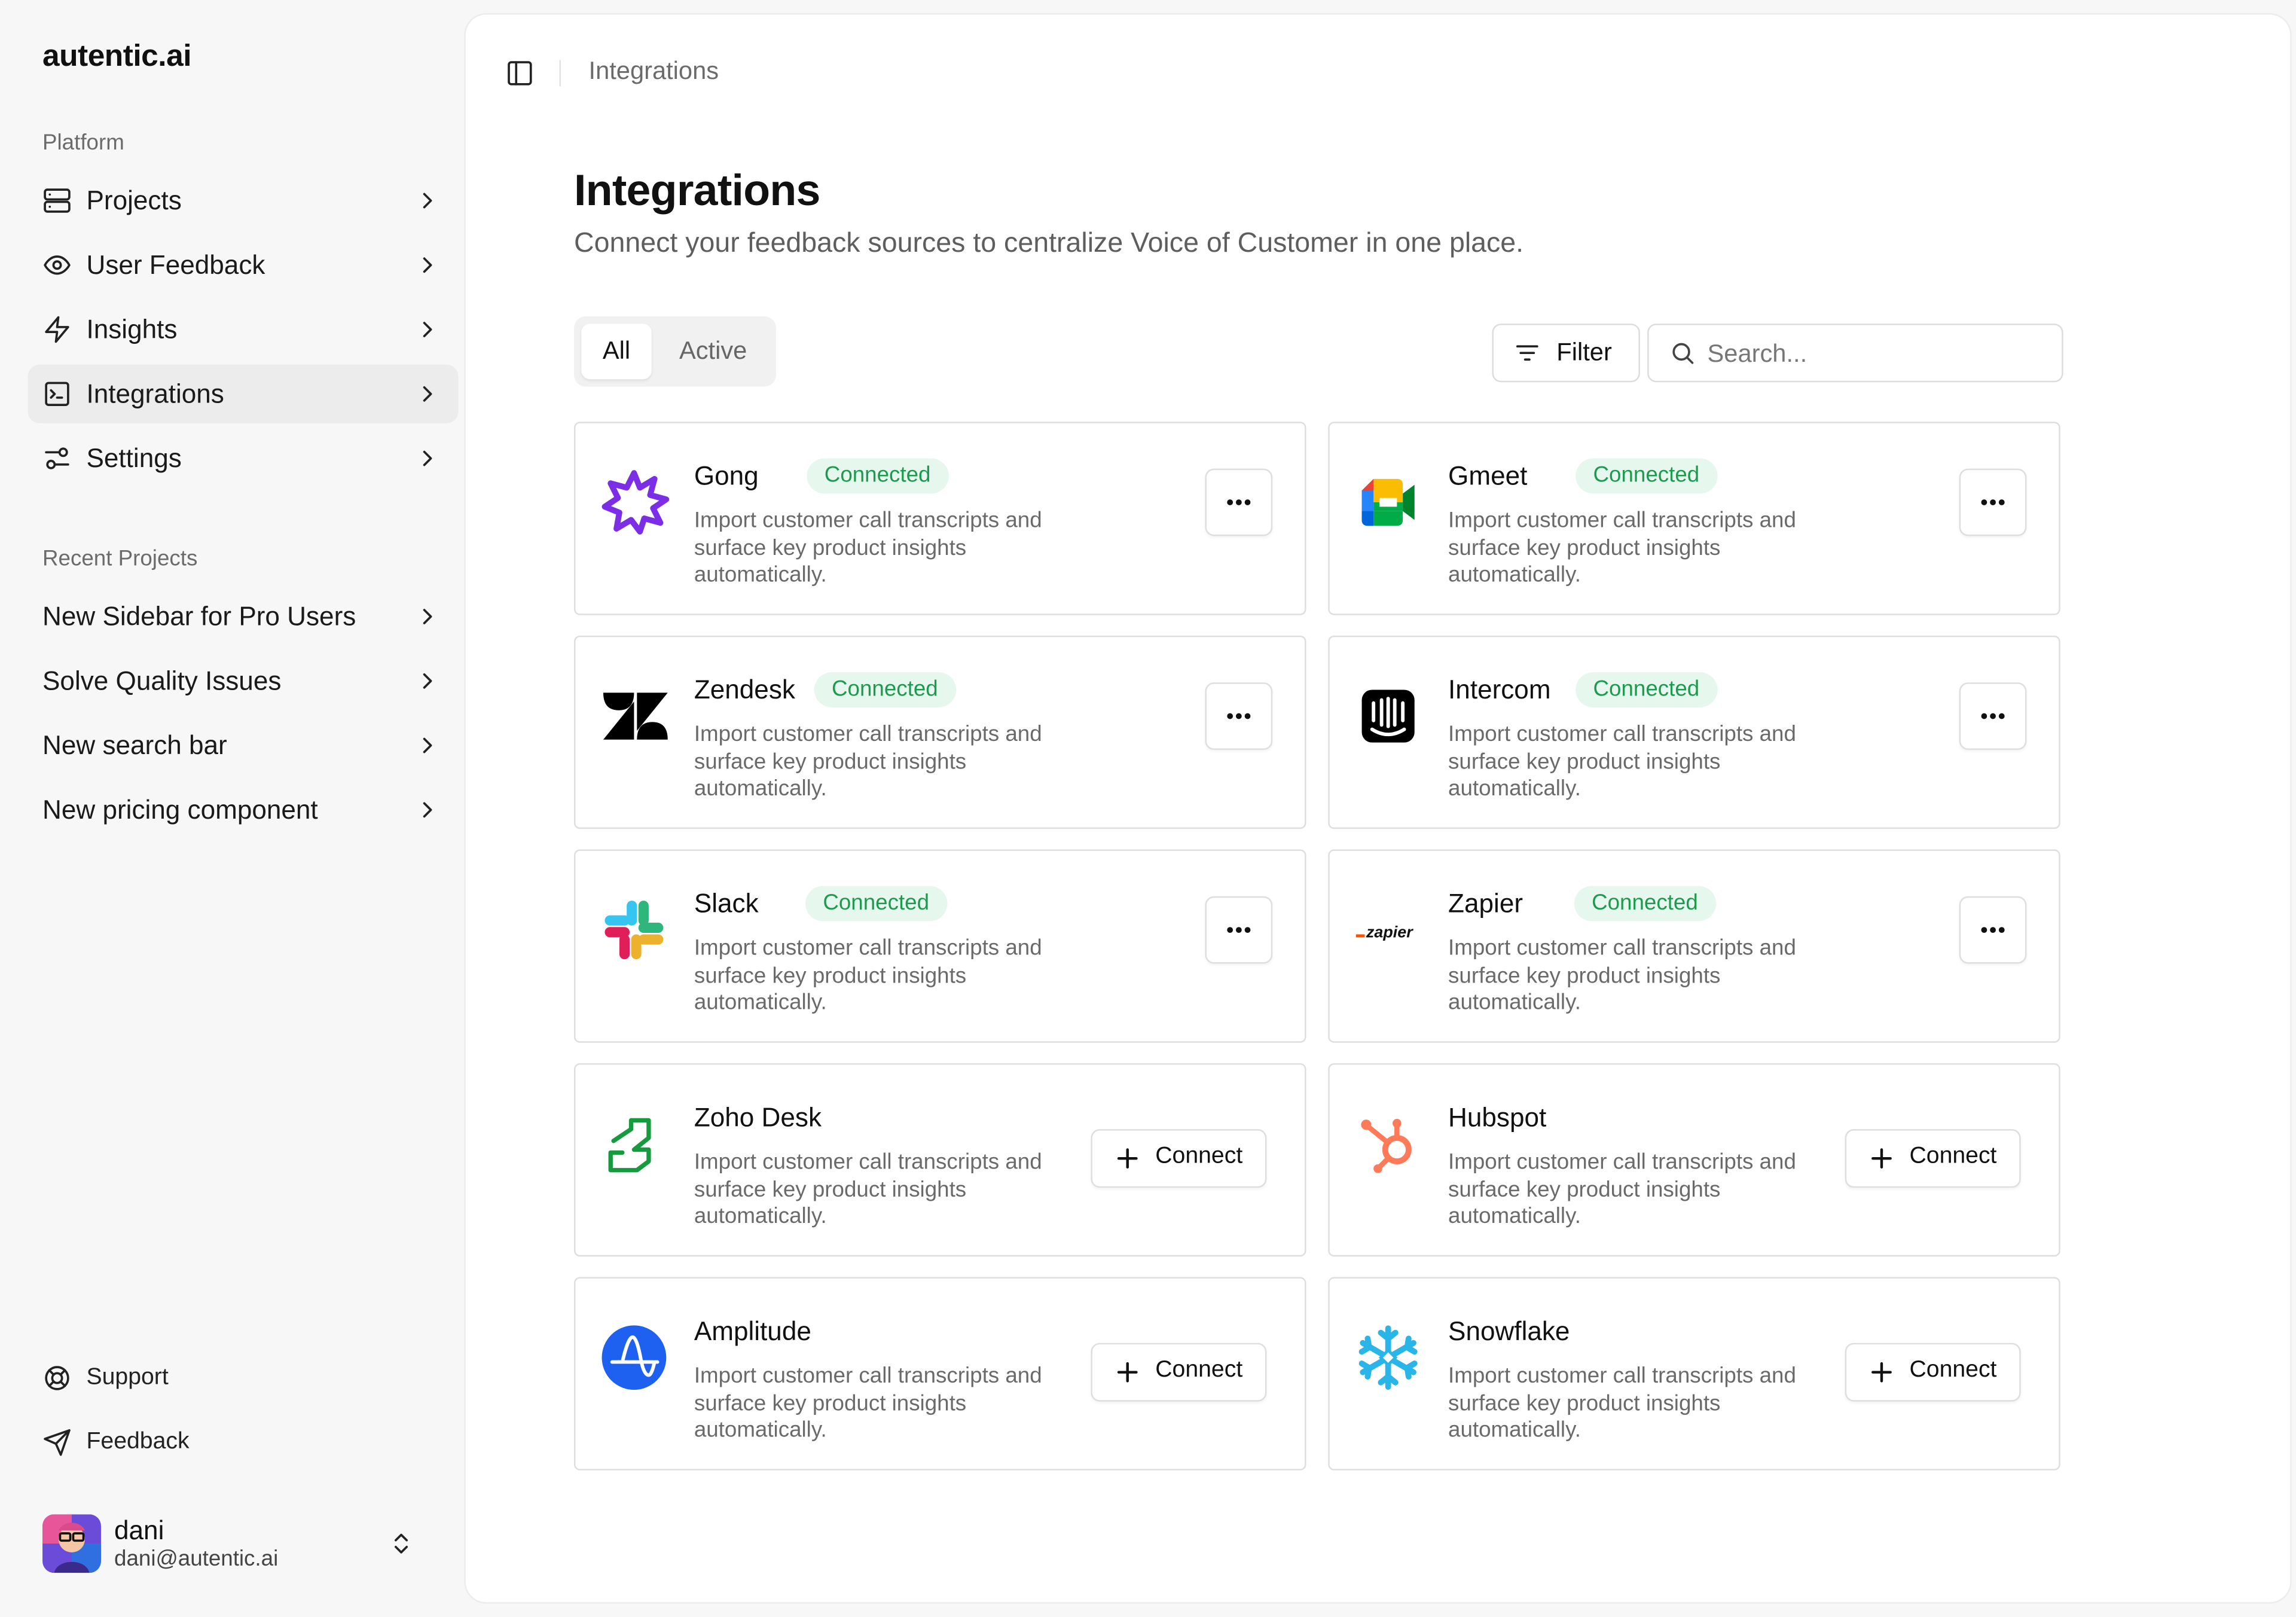  Describe the element at coordinates (243, 201) in the screenshot. I see `sidebar-item-projects: Projects` at that location.